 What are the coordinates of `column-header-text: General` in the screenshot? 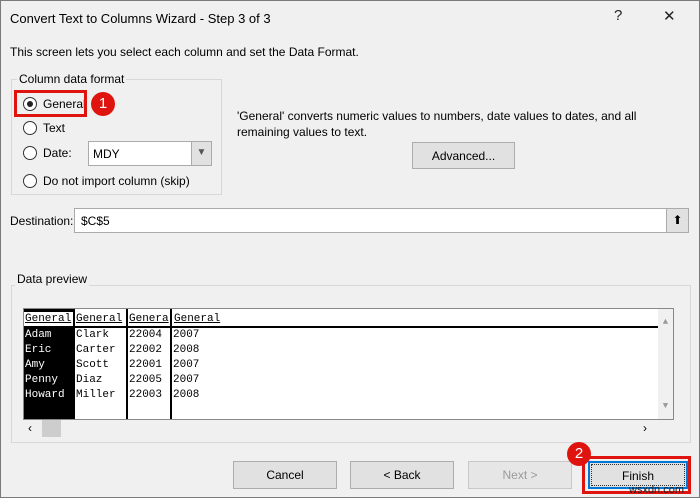 It's located at (197, 319).